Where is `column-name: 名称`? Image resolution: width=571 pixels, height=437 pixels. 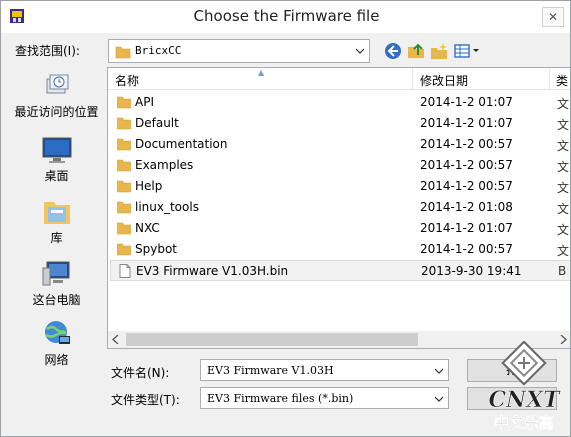
column-name: 名称 is located at coordinates (127, 80).